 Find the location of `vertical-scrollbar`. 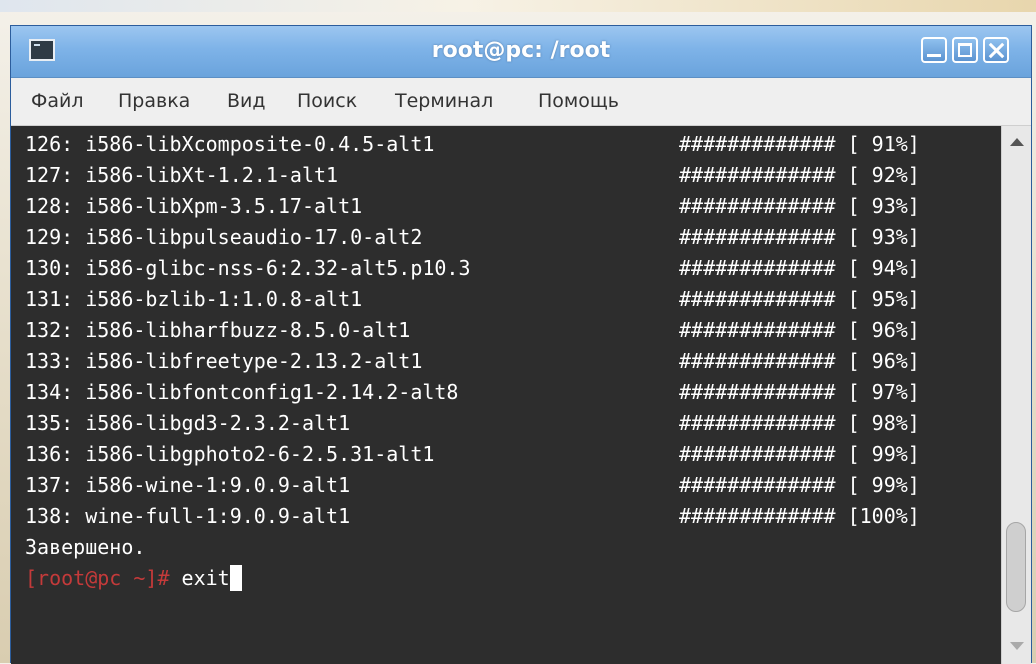

vertical-scrollbar is located at coordinates (1016, 395).